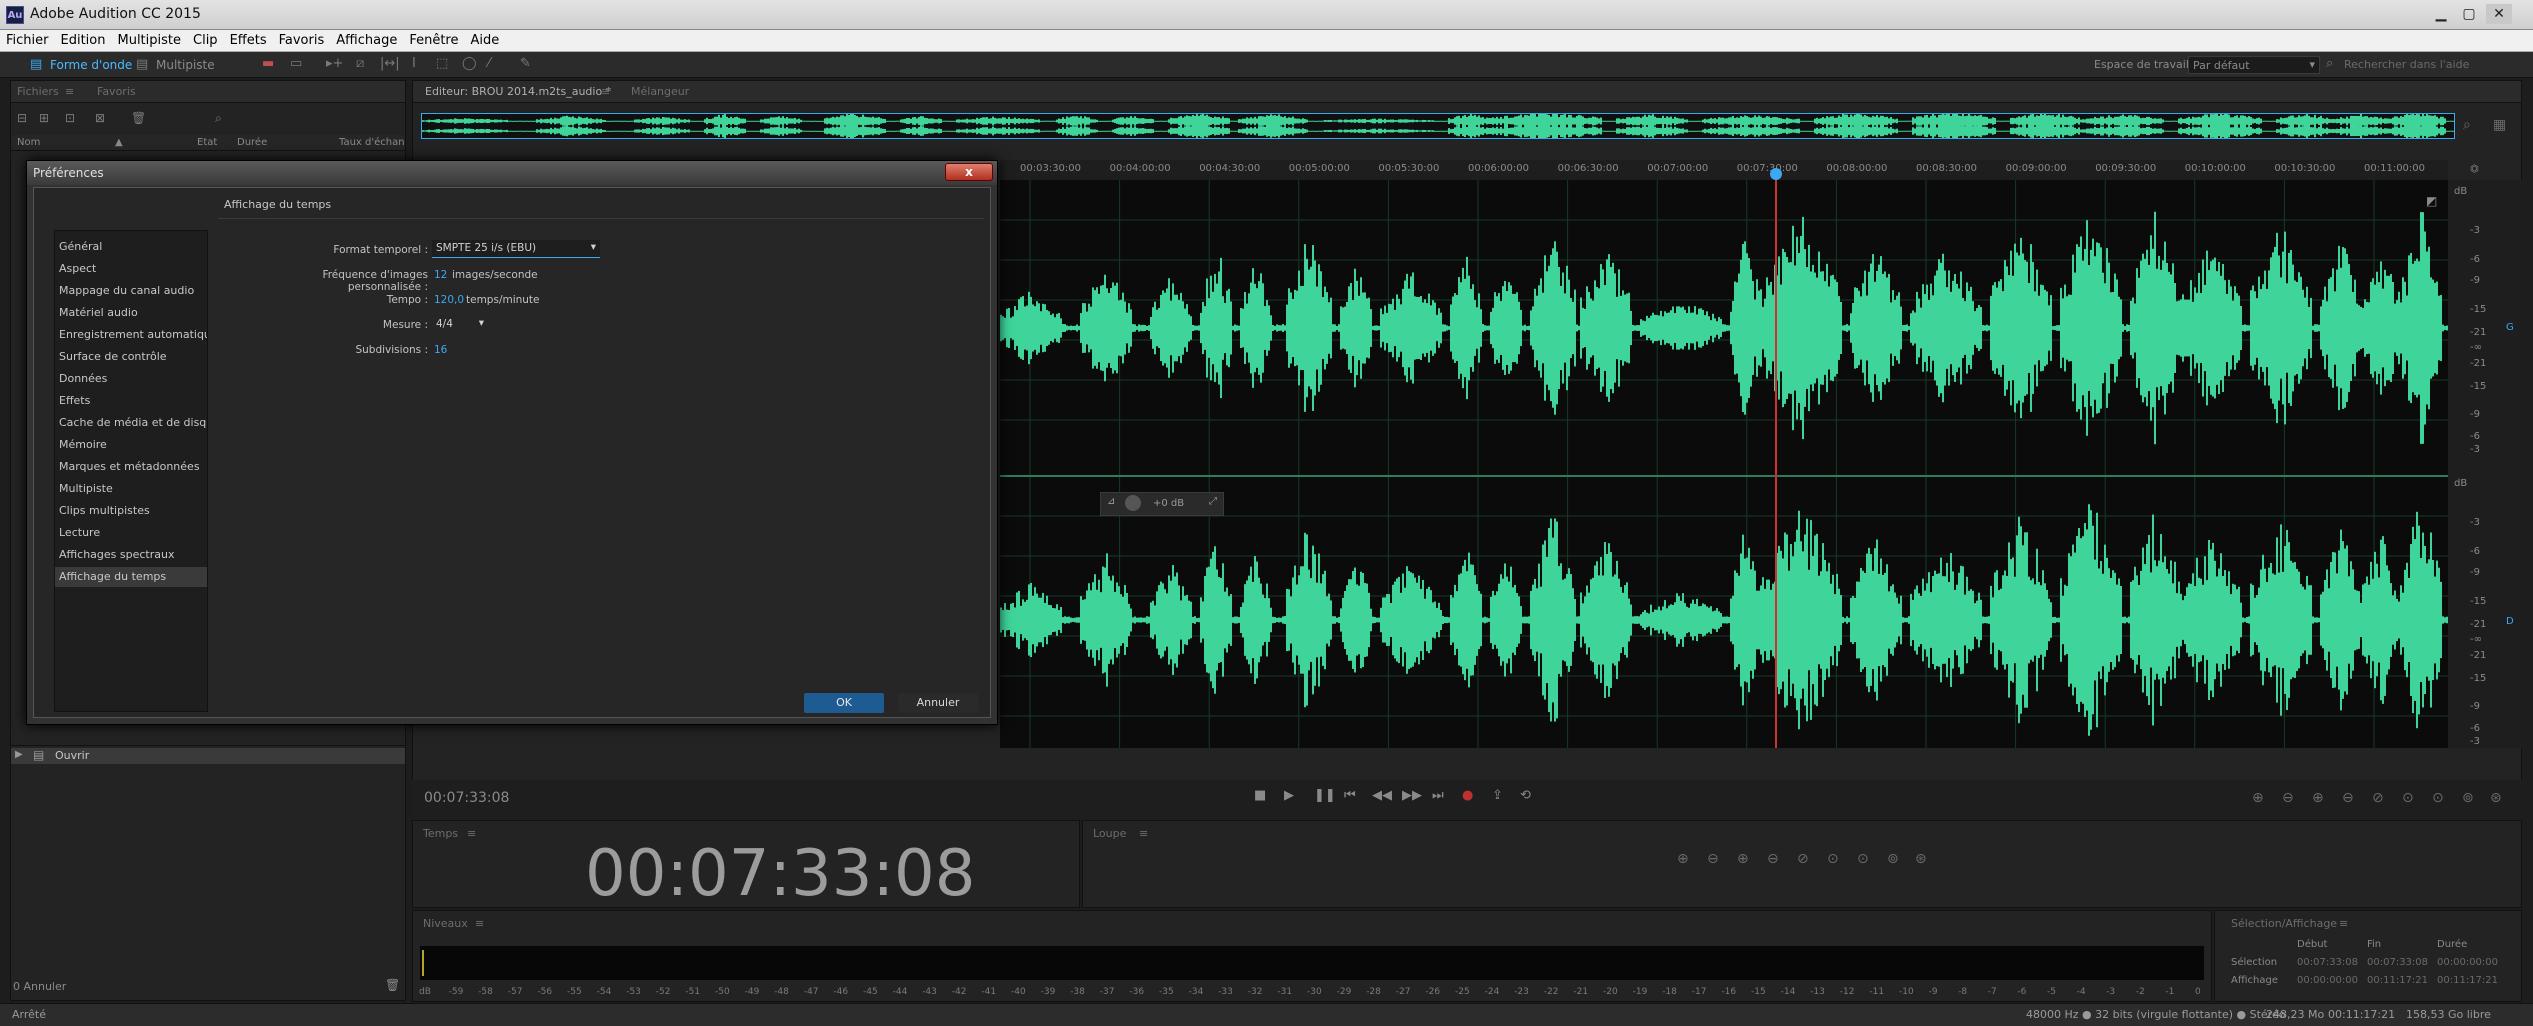 This screenshot has height=1026, width=2533. Describe the element at coordinates (131, 291) in the screenshot. I see `category-item: Mappage du canal audio` at that location.